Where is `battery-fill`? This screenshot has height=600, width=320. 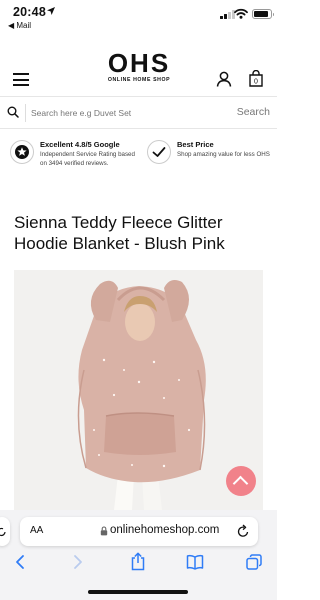
battery-fill is located at coordinates (261, 14).